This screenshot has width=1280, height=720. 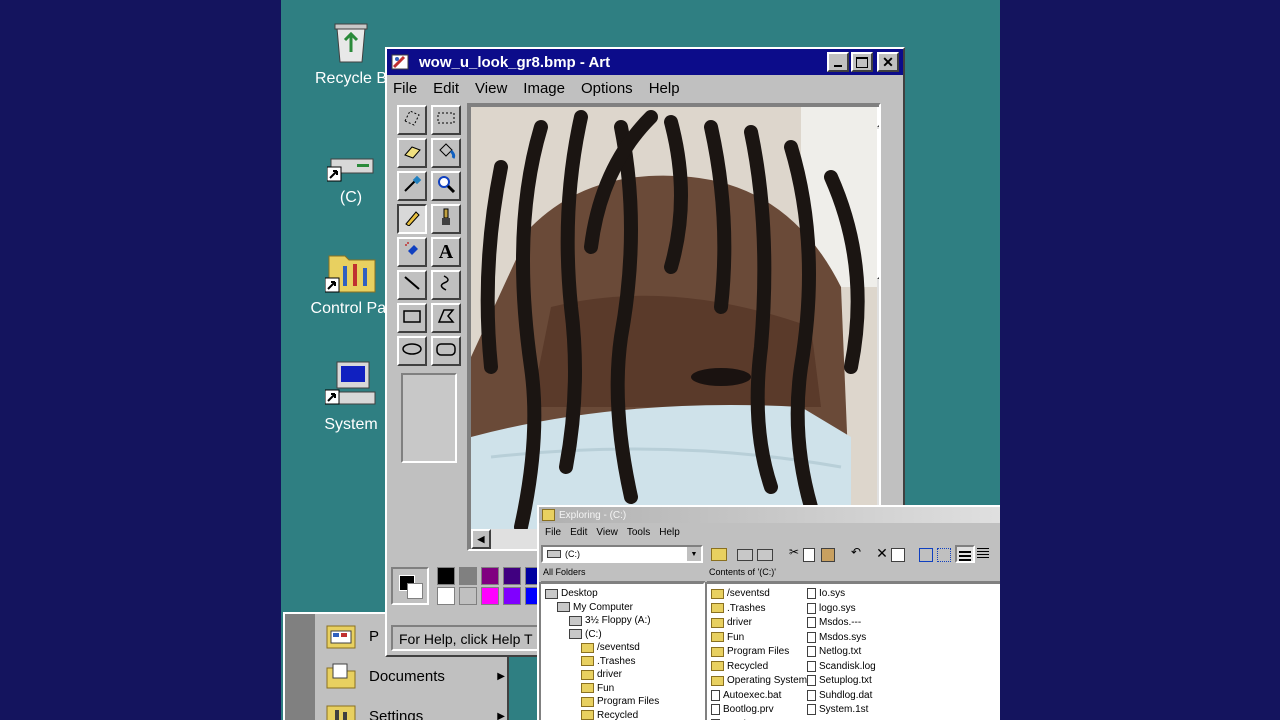 What do you see at coordinates (731, 622) in the screenshot?
I see `file-item: driver` at bounding box center [731, 622].